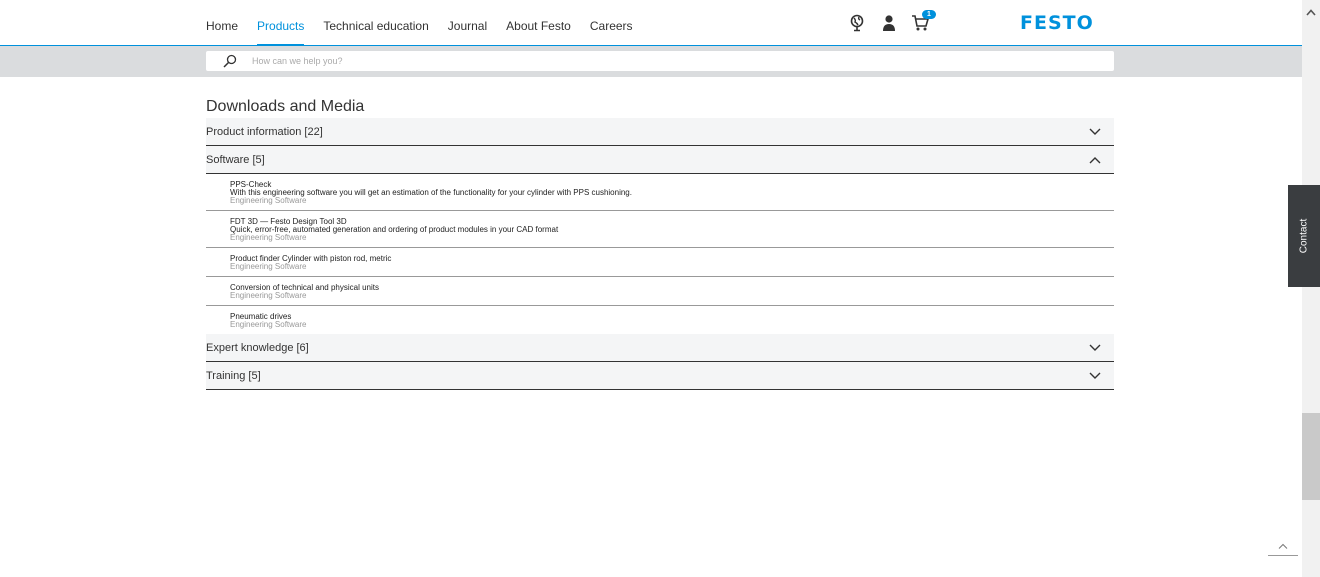 This screenshot has height=577, width=1320. I want to click on cart-count-badge: 1, so click(929, 14).